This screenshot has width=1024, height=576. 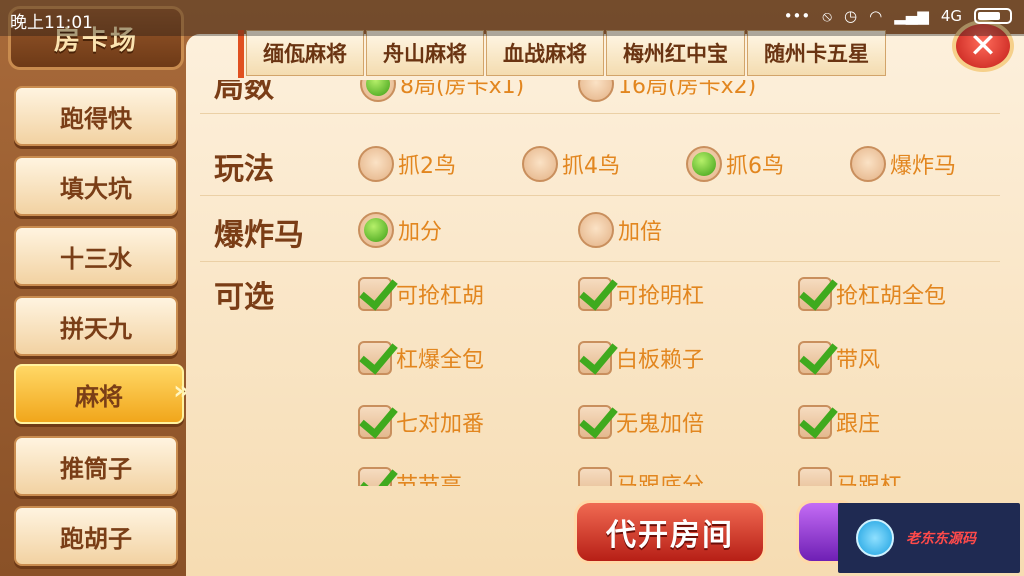 I want to click on play-option-4bird: 抓4鸟, so click(x=571, y=164).